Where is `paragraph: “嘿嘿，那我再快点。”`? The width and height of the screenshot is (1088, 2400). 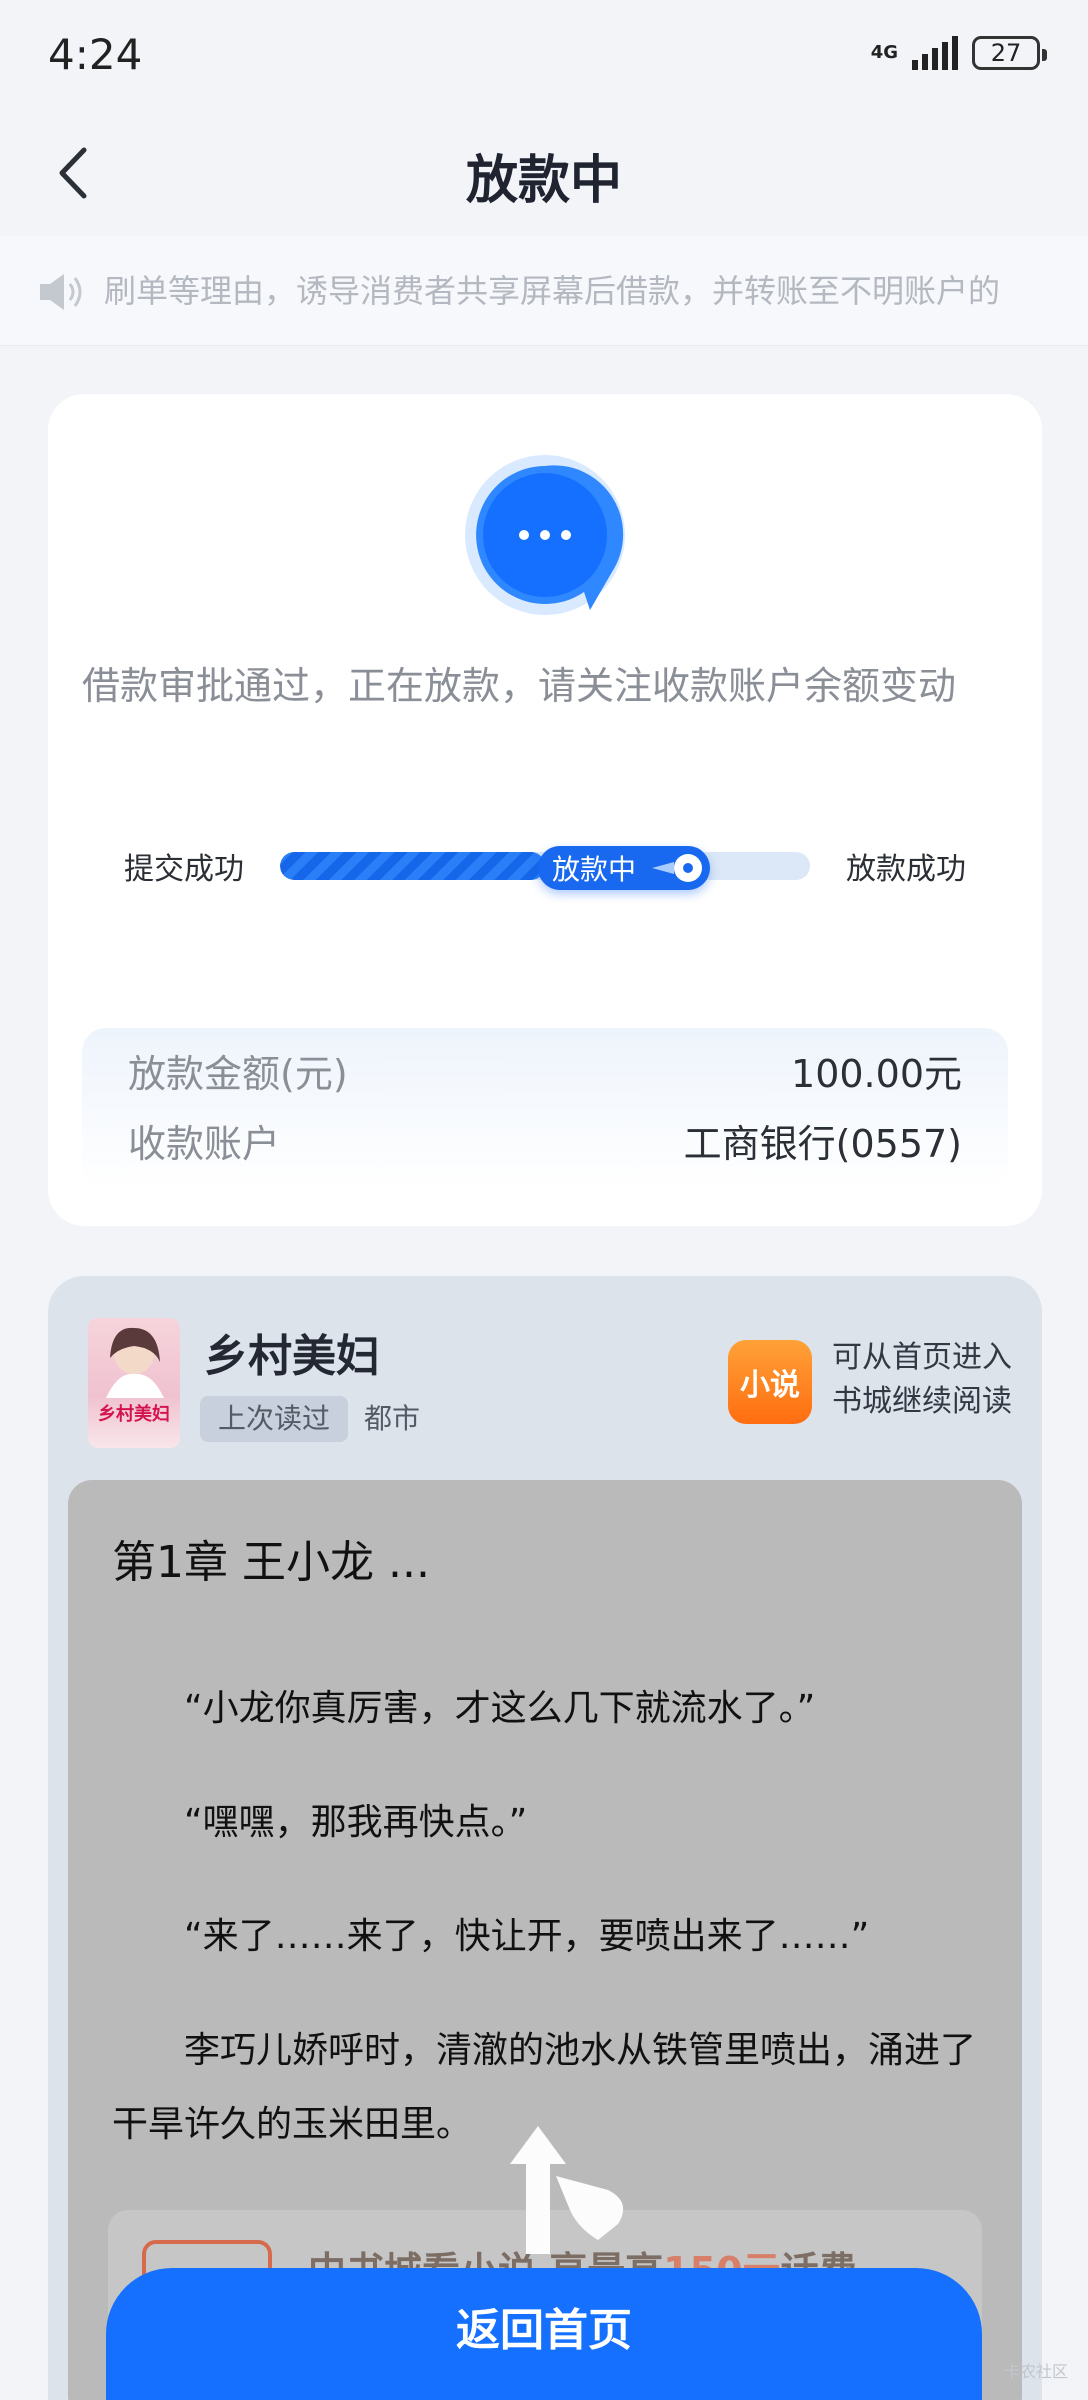
paragraph: “嘿嘿，那我再快点。” is located at coordinates (356, 1822).